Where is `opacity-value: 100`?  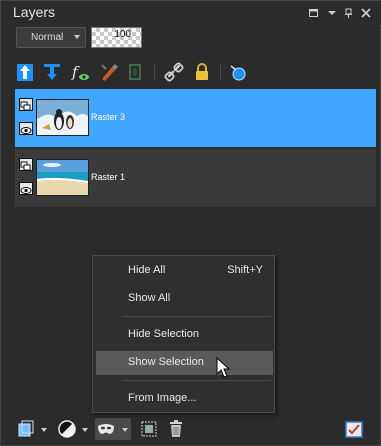
opacity-value: 100 is located at coordinates (122, 34).